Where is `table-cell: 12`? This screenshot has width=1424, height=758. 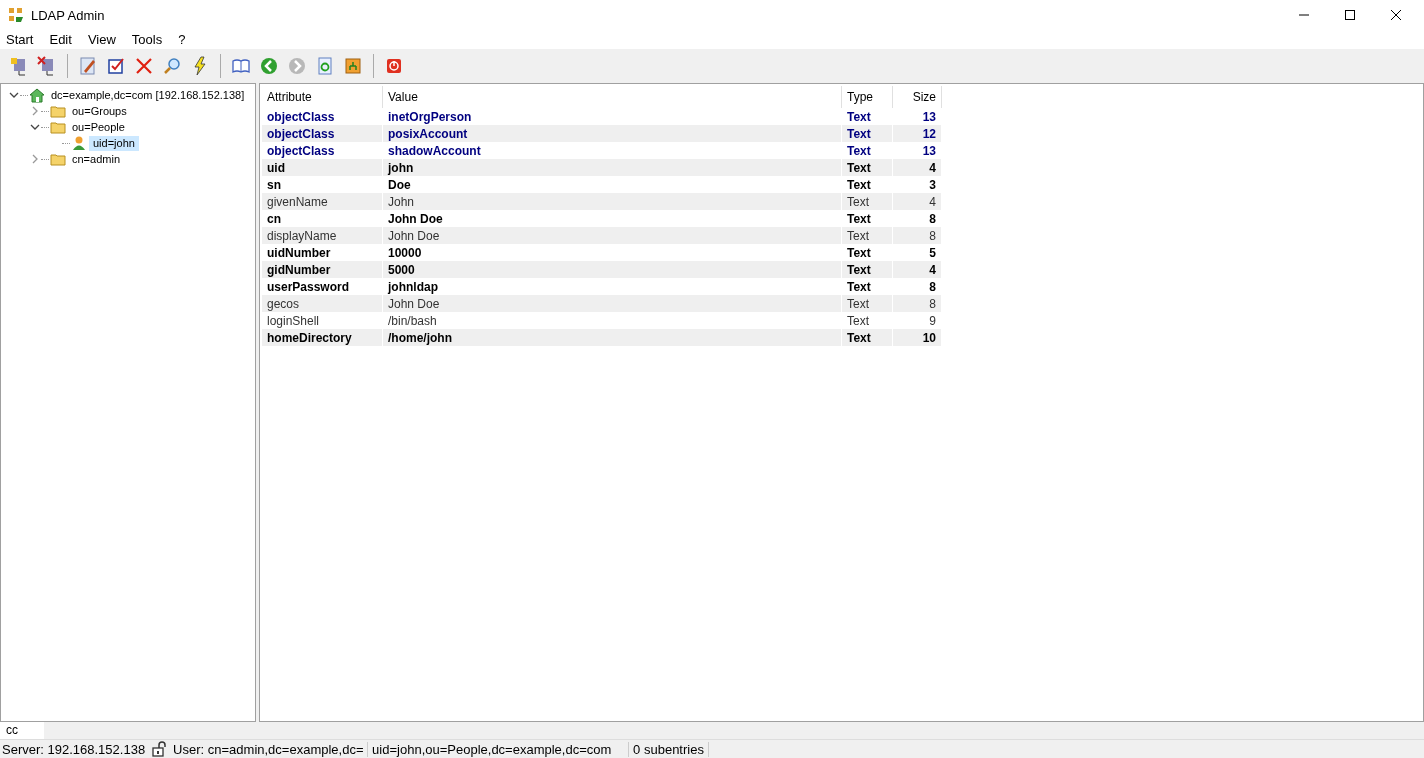 table-cell: 12 is located at coordinates (917, 133).